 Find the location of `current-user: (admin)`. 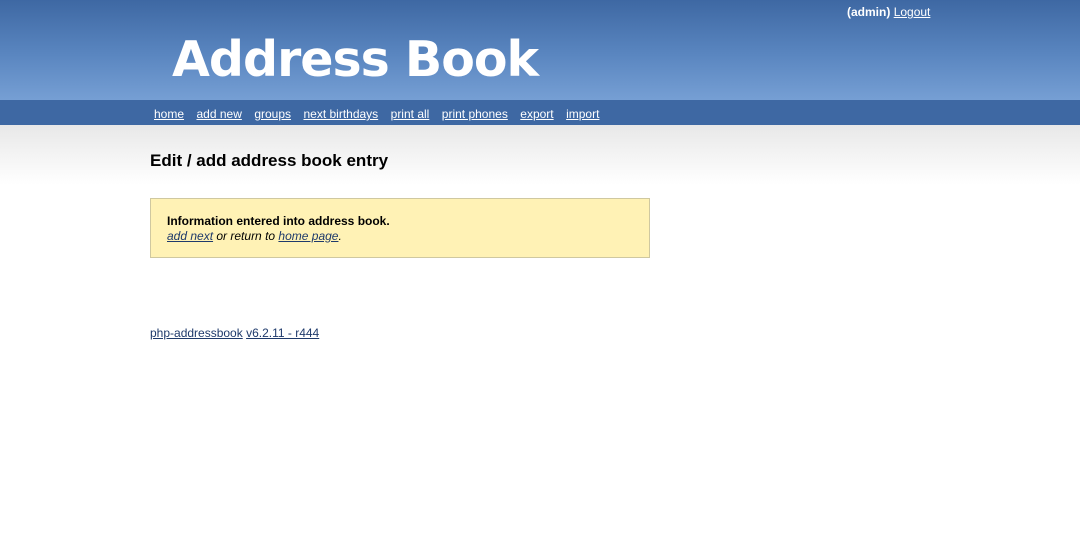

current-user: (admin) is located at coordinates (869, 12).